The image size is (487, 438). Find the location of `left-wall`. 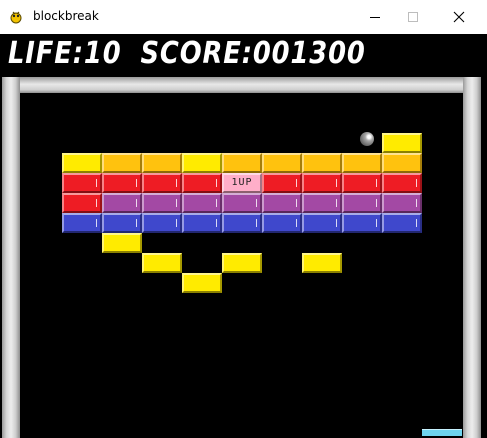

left-wall is located at coordinates (11, 257).